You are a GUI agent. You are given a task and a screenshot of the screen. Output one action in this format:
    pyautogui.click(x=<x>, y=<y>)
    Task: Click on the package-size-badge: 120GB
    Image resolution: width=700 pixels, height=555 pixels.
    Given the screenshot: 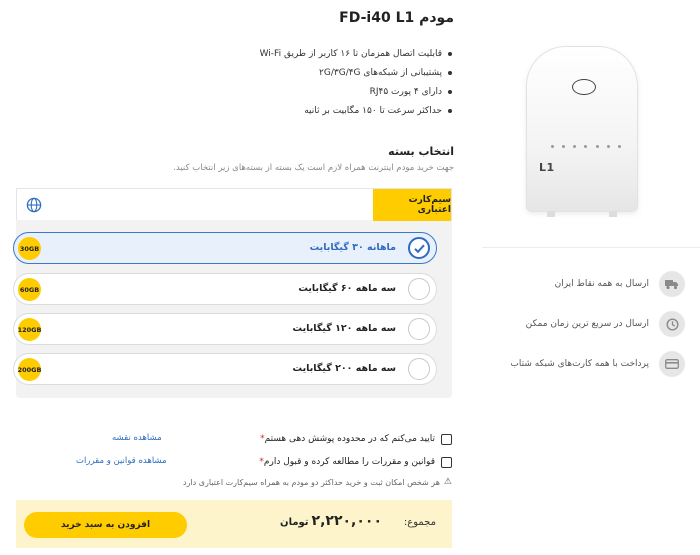 What is the action you would take?
    pyautogui.click(x=29, y=329)
    